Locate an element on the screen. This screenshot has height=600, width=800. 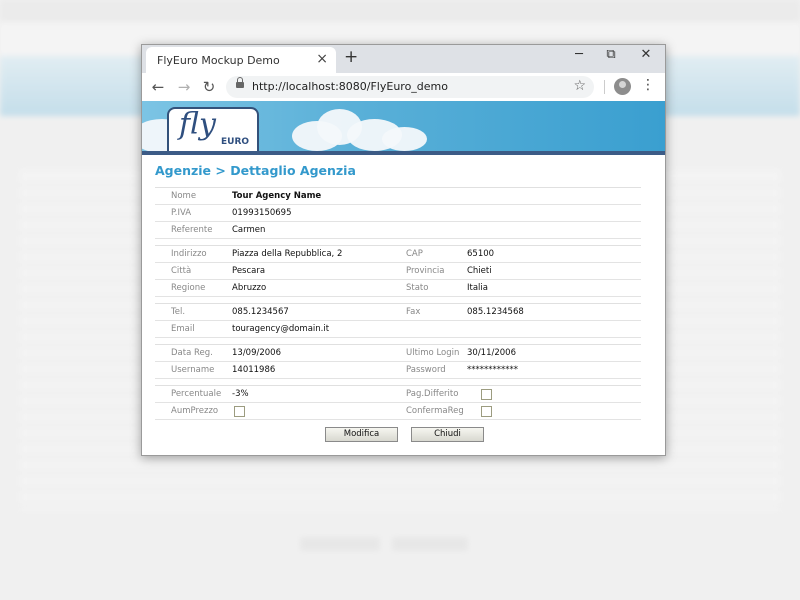
minimize-button: ─ is located at coordinates (579, 54).